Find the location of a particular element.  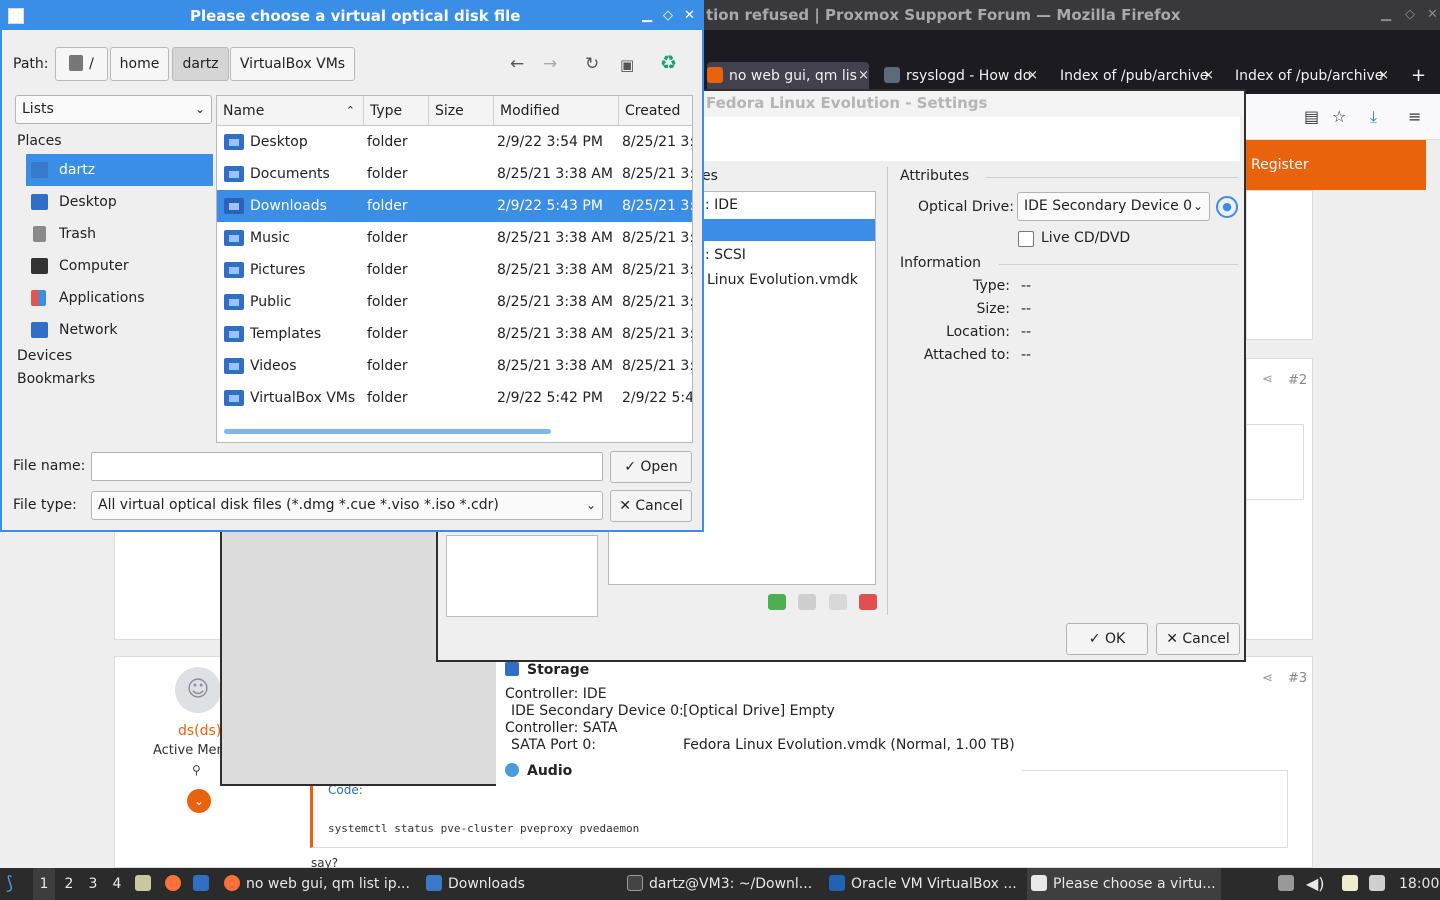

storage-heading: Storage is located at coordinates (547, 670).